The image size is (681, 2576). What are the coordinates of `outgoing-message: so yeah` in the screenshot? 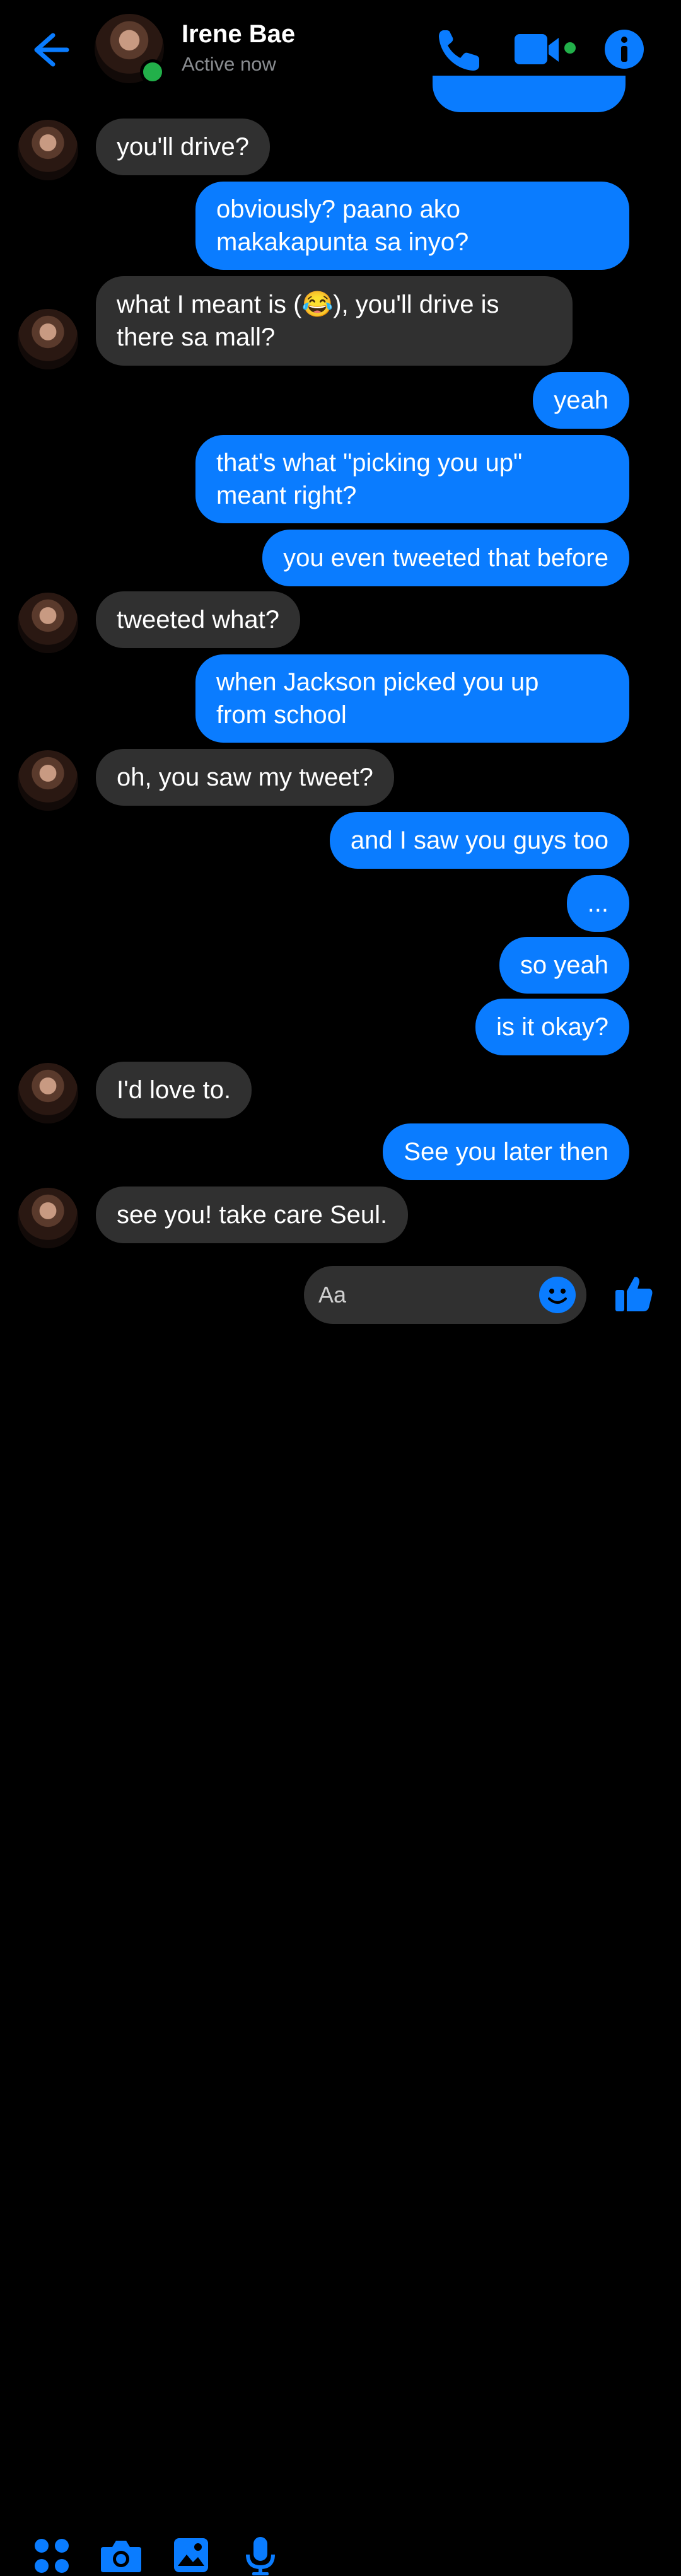 It's located at (564, 966).